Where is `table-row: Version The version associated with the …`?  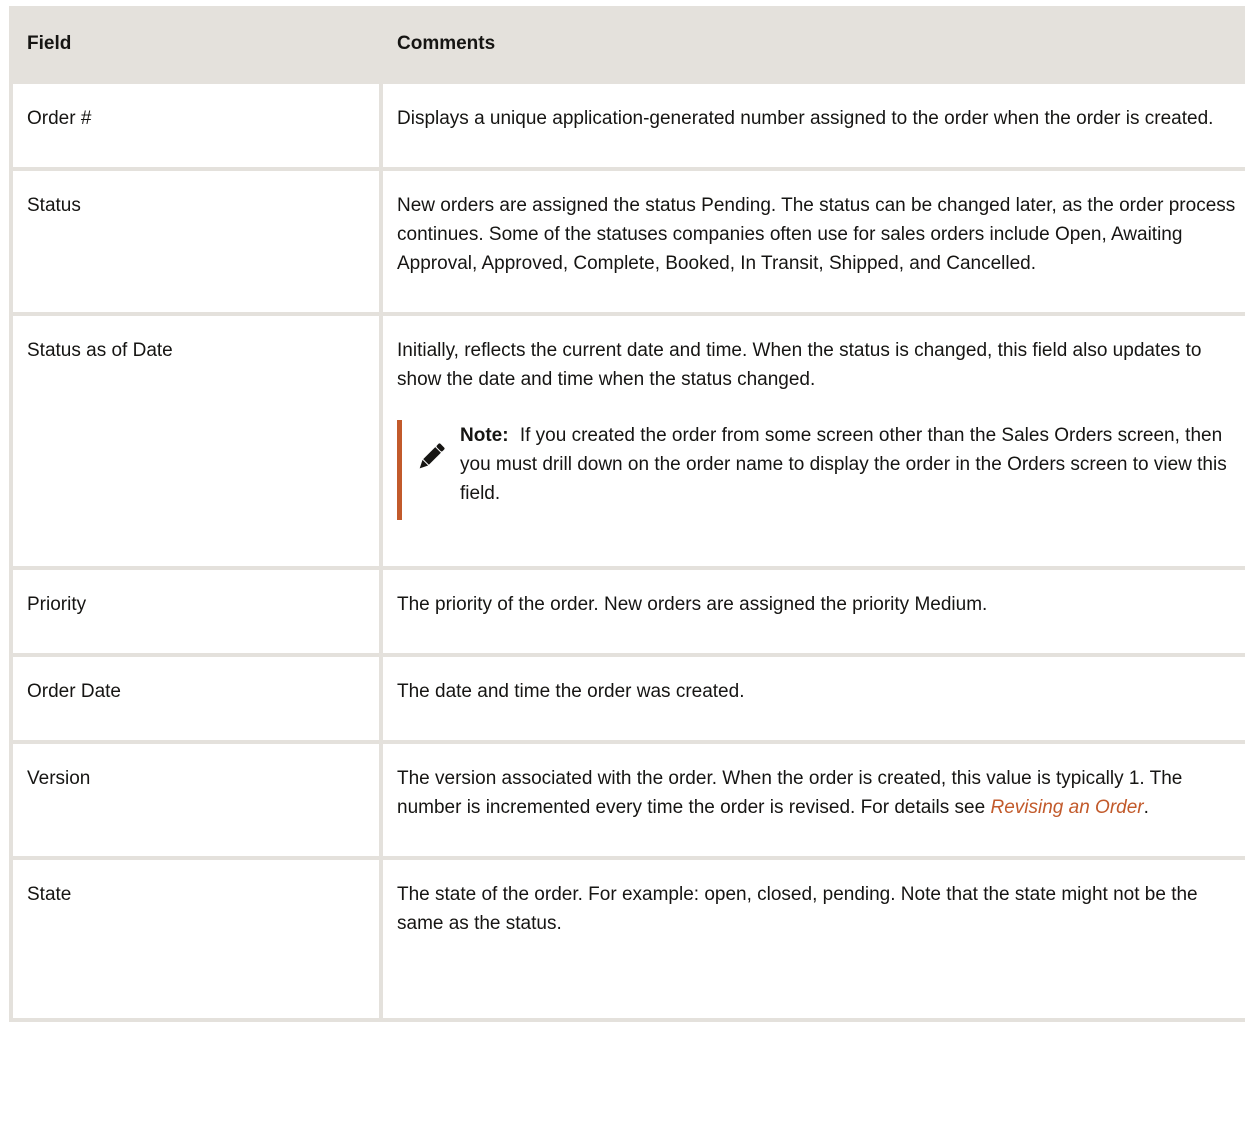 table-row: Version The version associated with the … is located at coordinates (627, 801).